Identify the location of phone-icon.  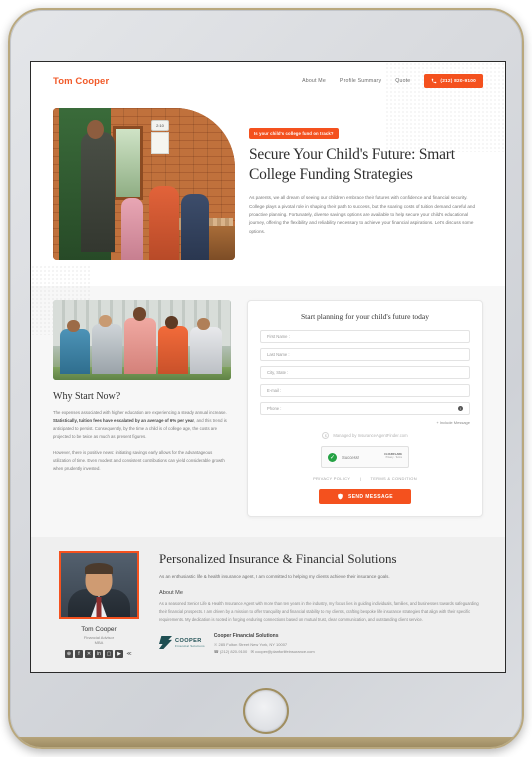
(434, 81).